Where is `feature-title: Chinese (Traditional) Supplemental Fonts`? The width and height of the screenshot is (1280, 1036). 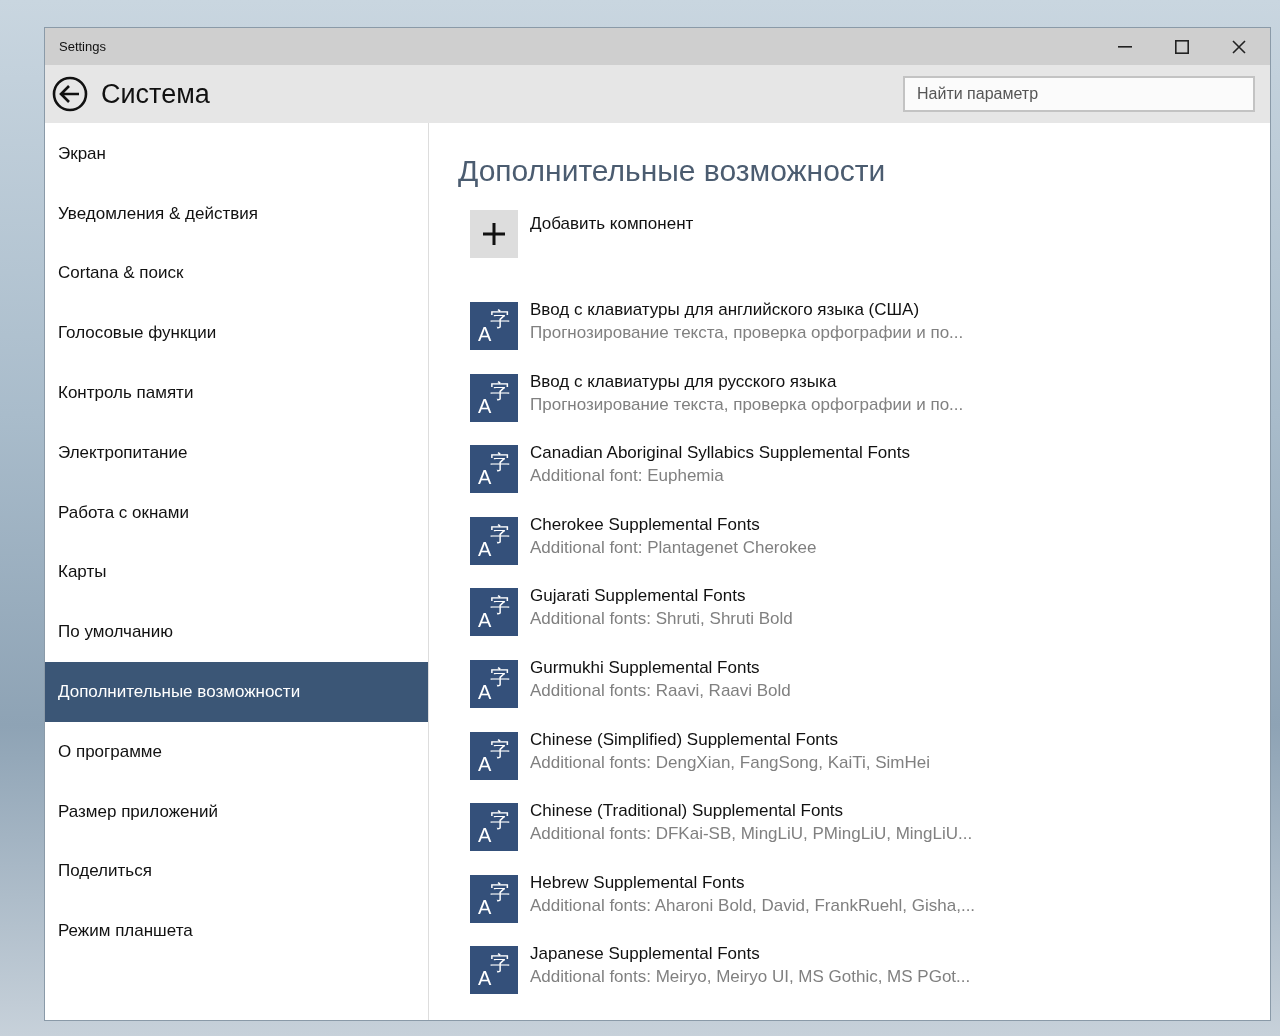 feature-title: Chinese (Traditional) Supplemental Fonts is located at coordinates (751, 811).